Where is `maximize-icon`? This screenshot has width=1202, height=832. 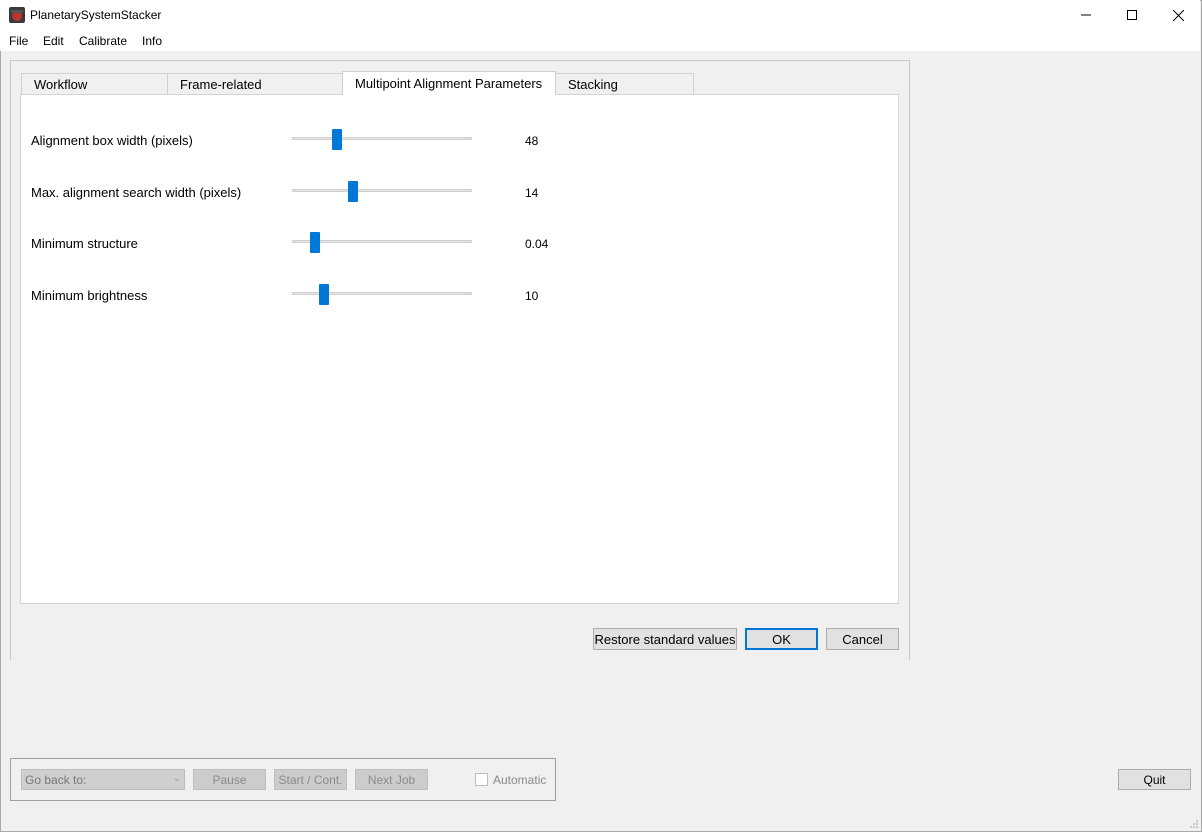 maximize-icon is located at coordinates (1132, 15).